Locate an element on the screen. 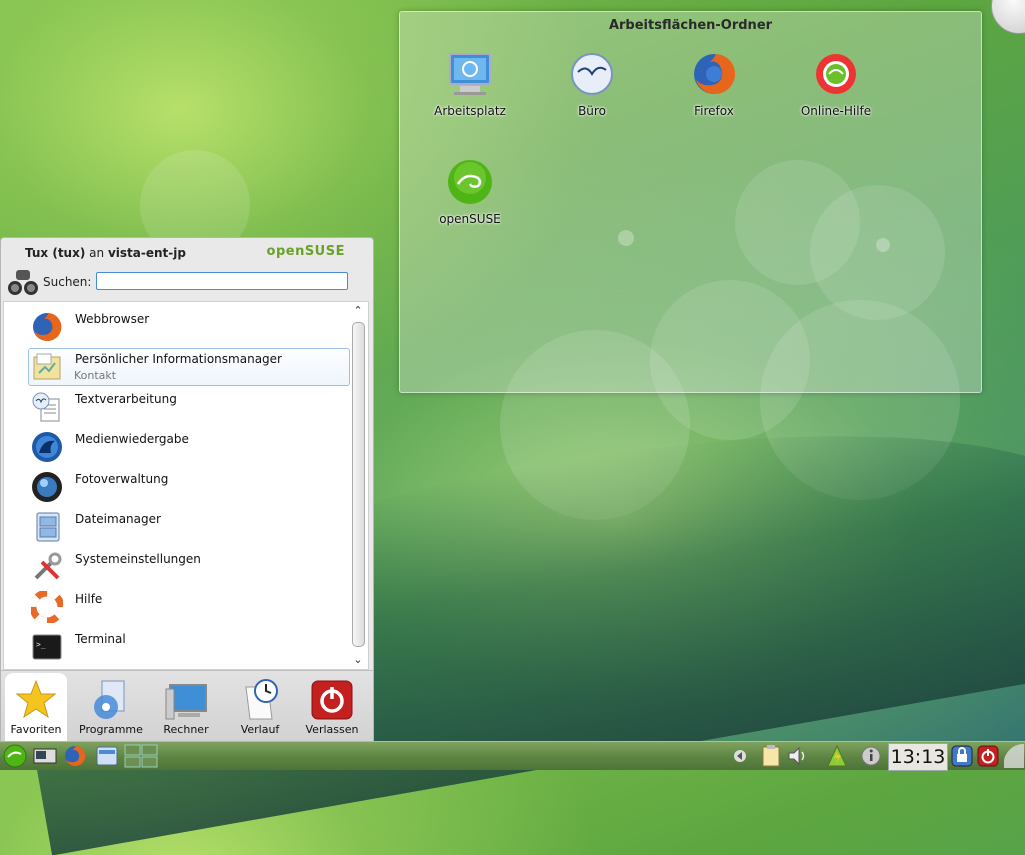 This screenshot has height=855, width=1025. tab-programme: Programme is located at coordinates (111, 707).